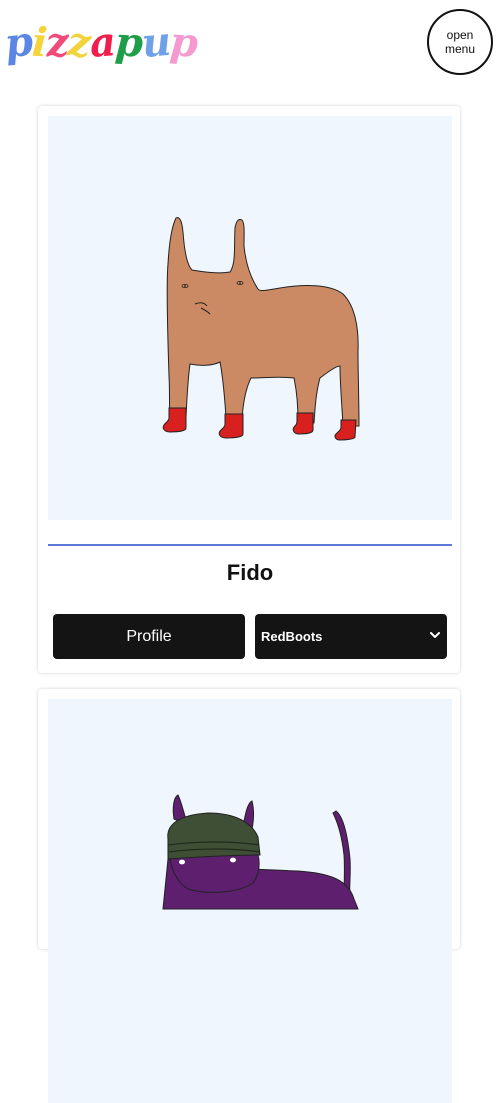  What do you see at coordinates (155, 42) in the screenshot?
I see `logo-letter: u` at bounding box center [155, 42].